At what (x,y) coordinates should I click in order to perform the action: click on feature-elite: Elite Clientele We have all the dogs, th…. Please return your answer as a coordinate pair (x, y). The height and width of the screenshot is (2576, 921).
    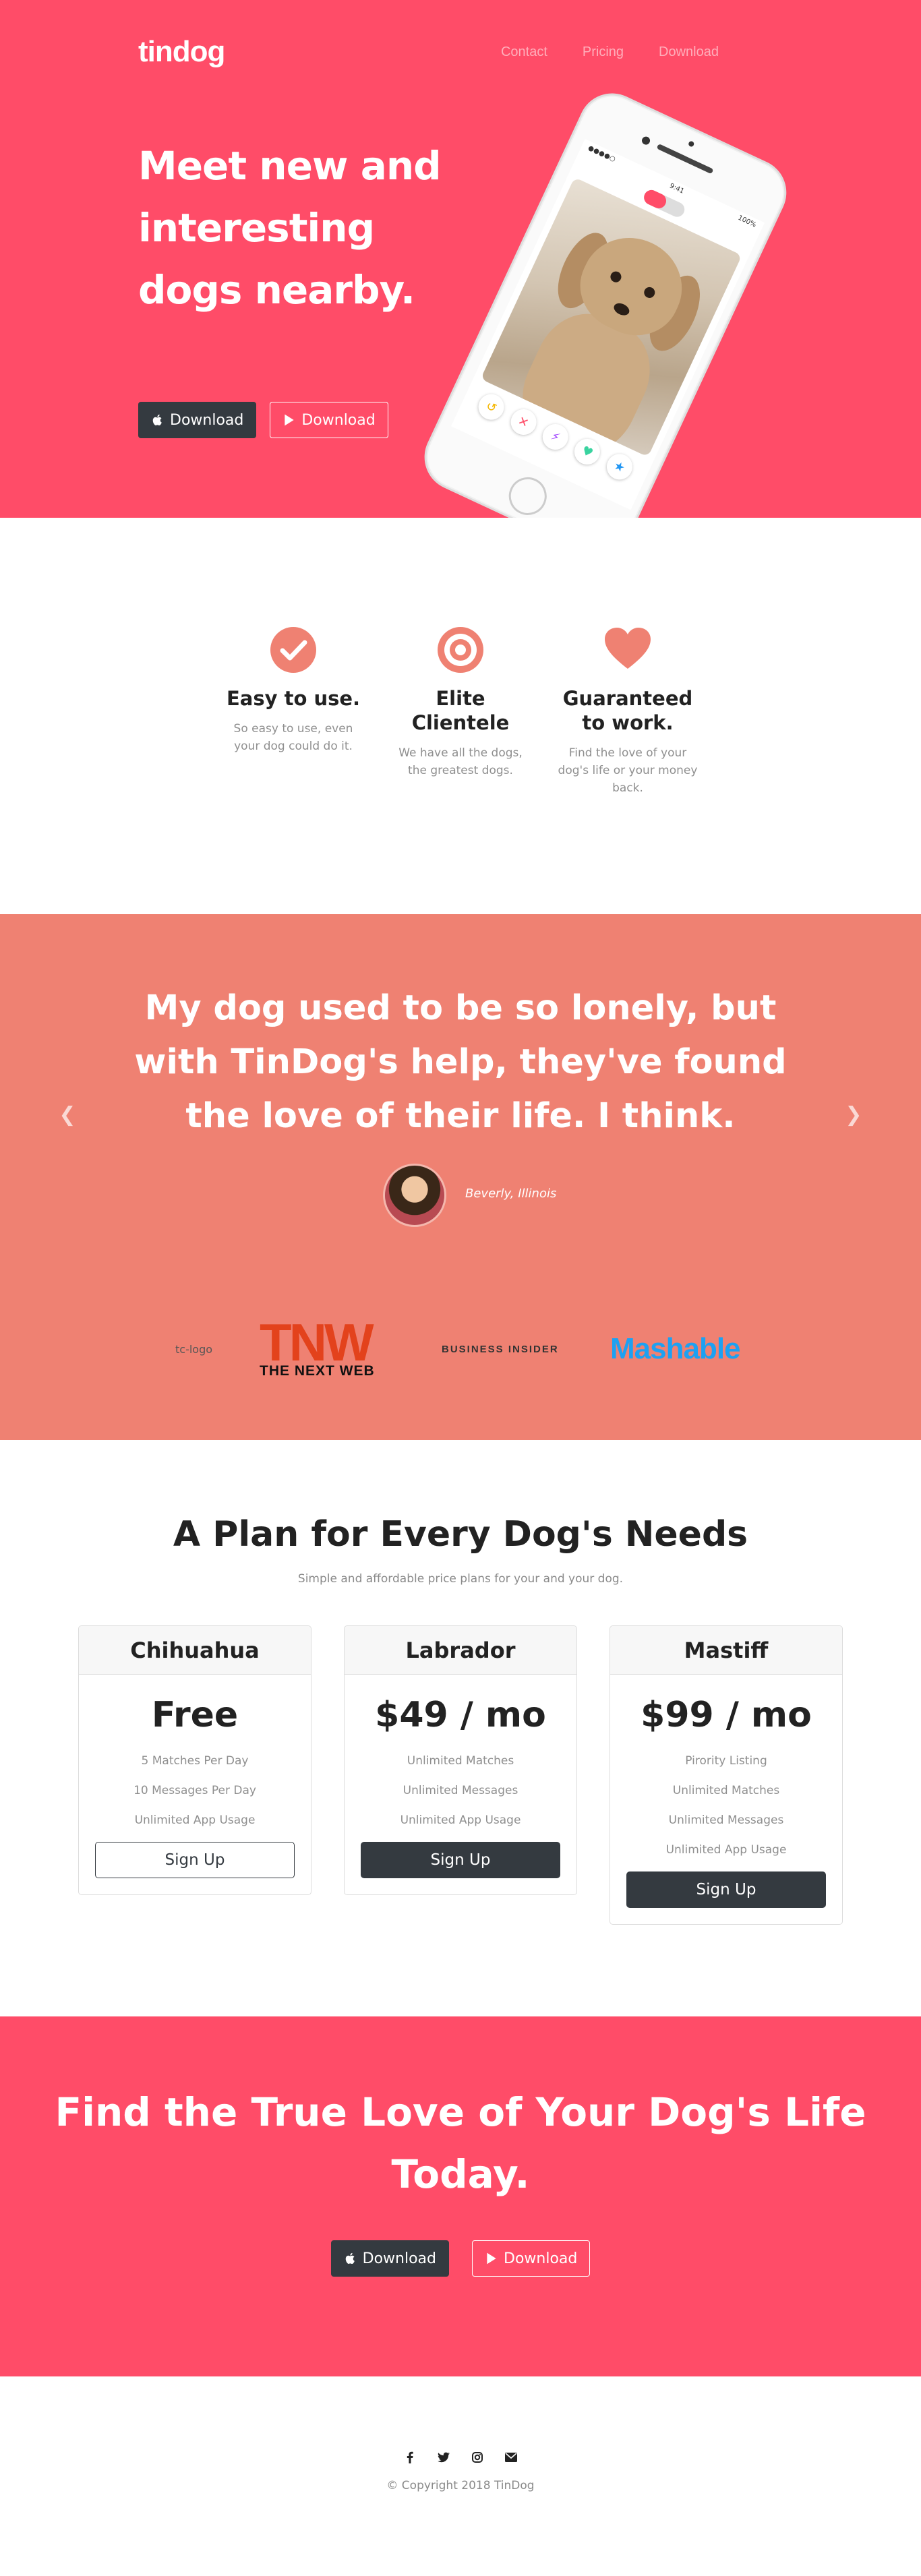
    Looking at the image, I should click on (460, 711).